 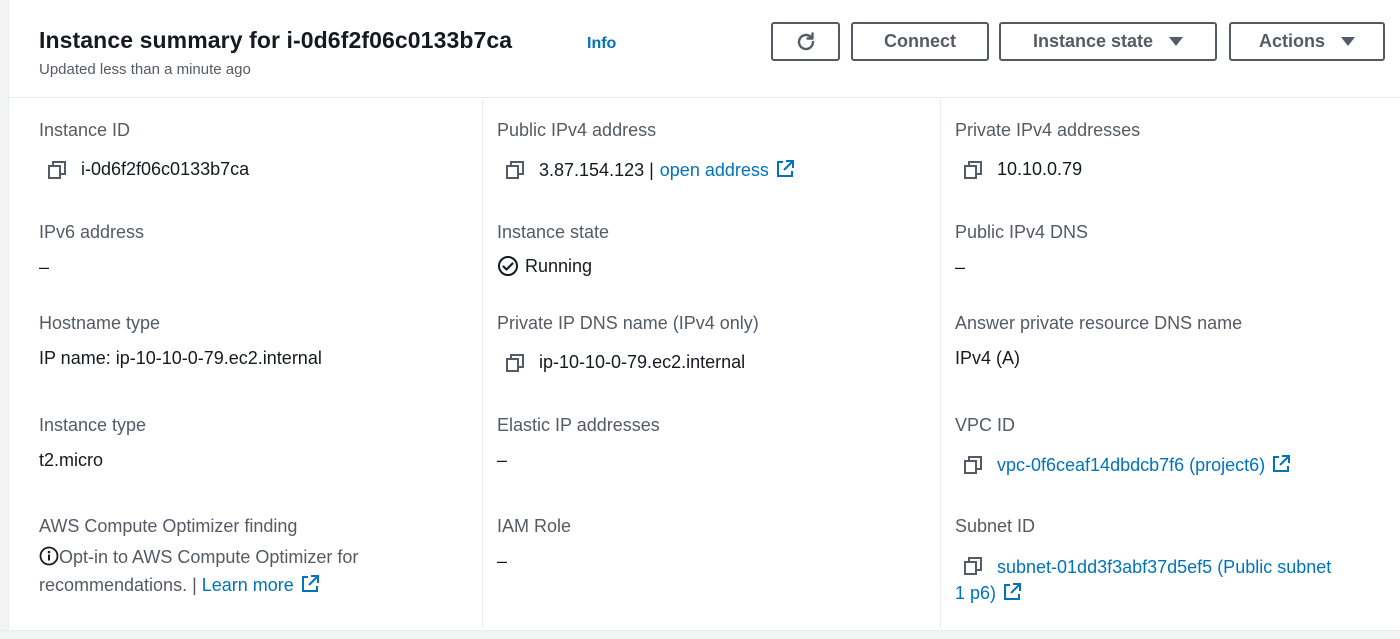 What do you see at coordinates (578, 425) in the screenshot?
I see `field-label: Elastic IP addresses` at bounding box center [578, 425].